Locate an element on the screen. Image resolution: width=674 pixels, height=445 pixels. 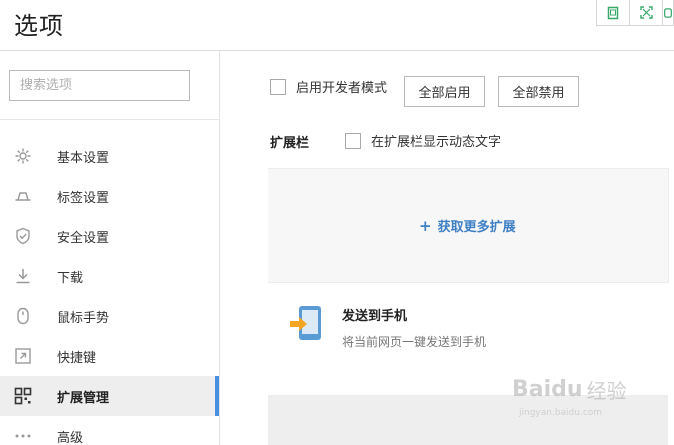
sidebar-item-label: 下载 is located at coordinates (70, 278).